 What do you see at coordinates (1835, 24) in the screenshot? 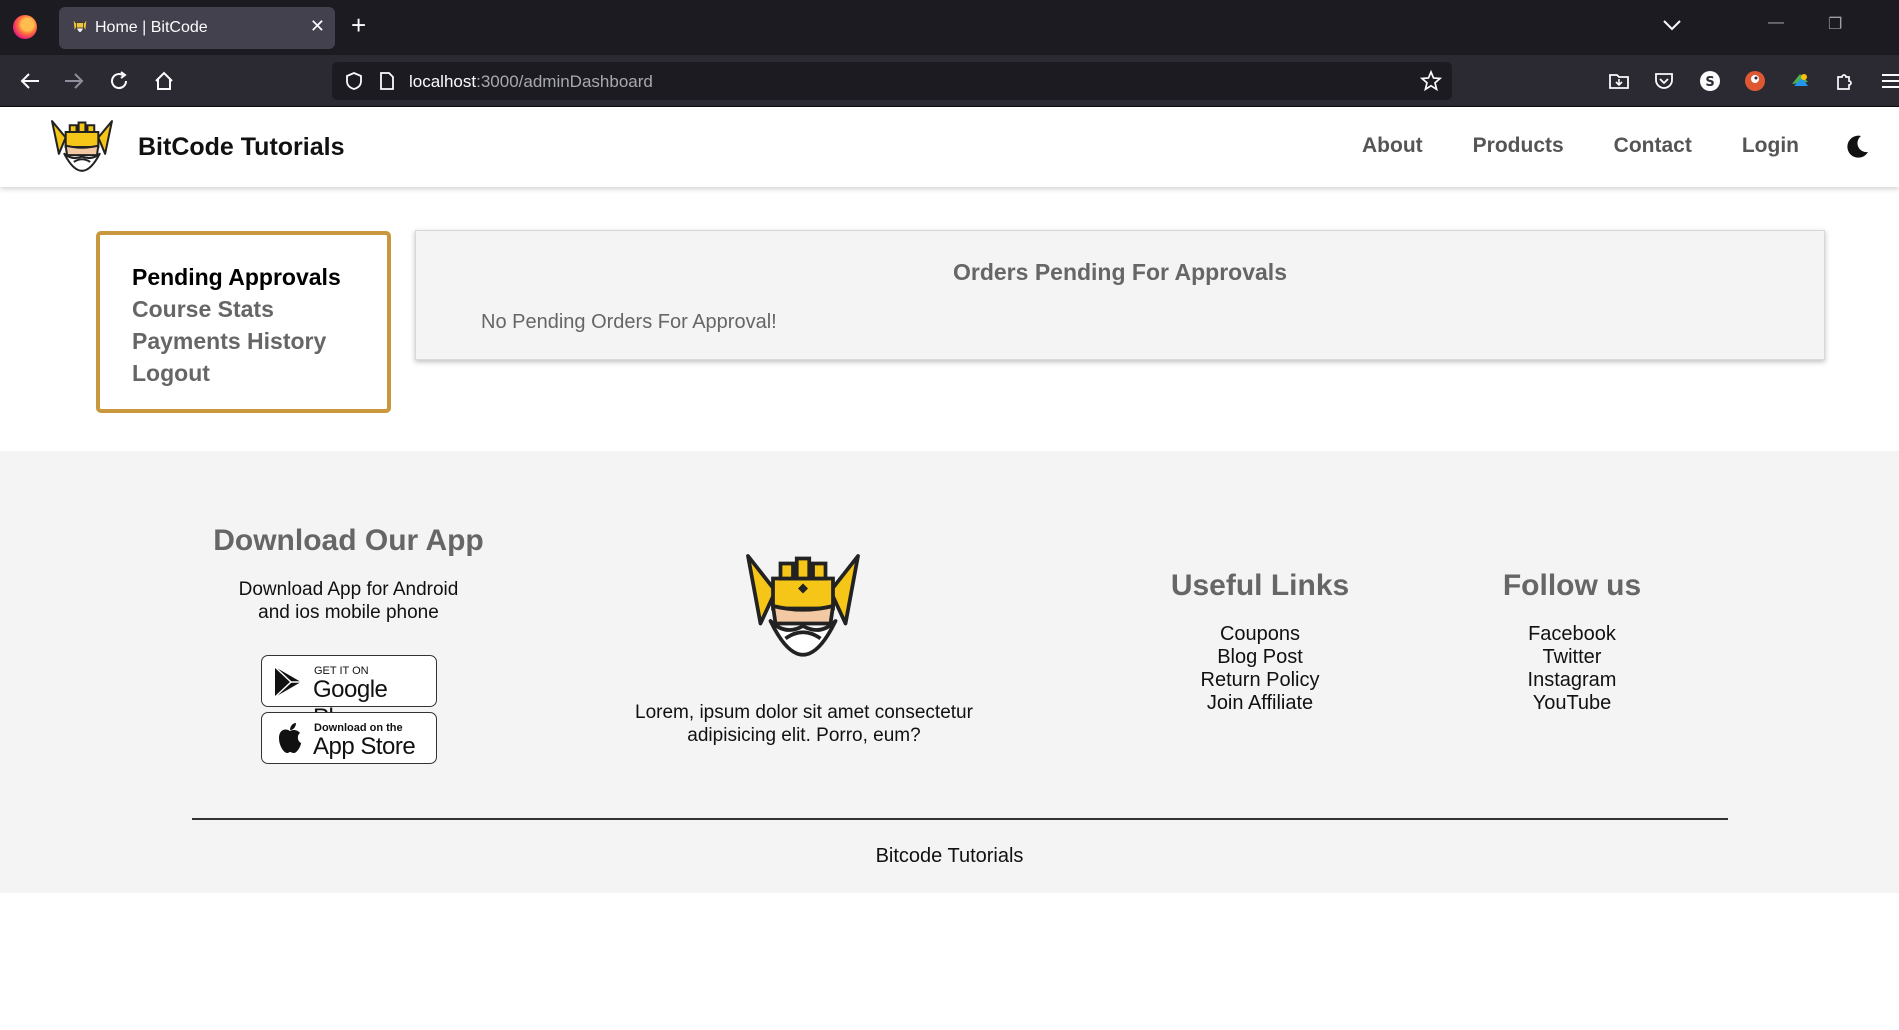
I see `restore-window-icon: ❐` at bounding box center [1835, 24].